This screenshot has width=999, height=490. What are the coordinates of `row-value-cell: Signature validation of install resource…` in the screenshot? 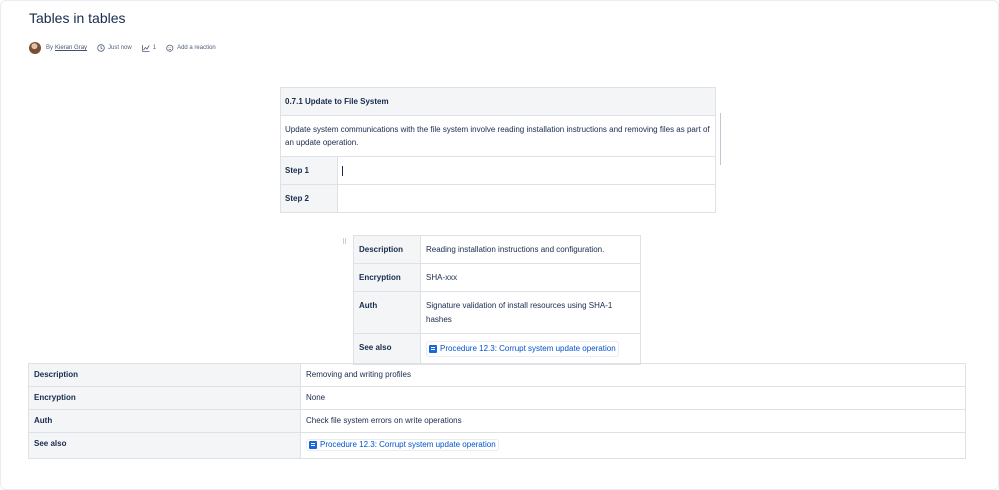 It's located at (530, 312).